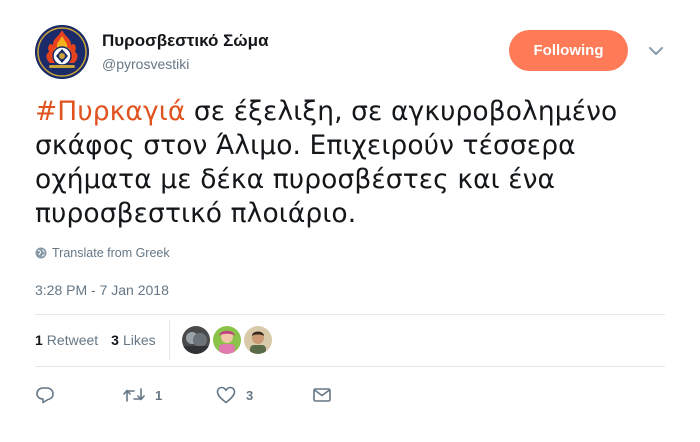 This screenshot has width=700, height=442. Describe the element at coordinates (111, 253) in the screenshot. I see `translate-label: Translate from Greek` at that location.